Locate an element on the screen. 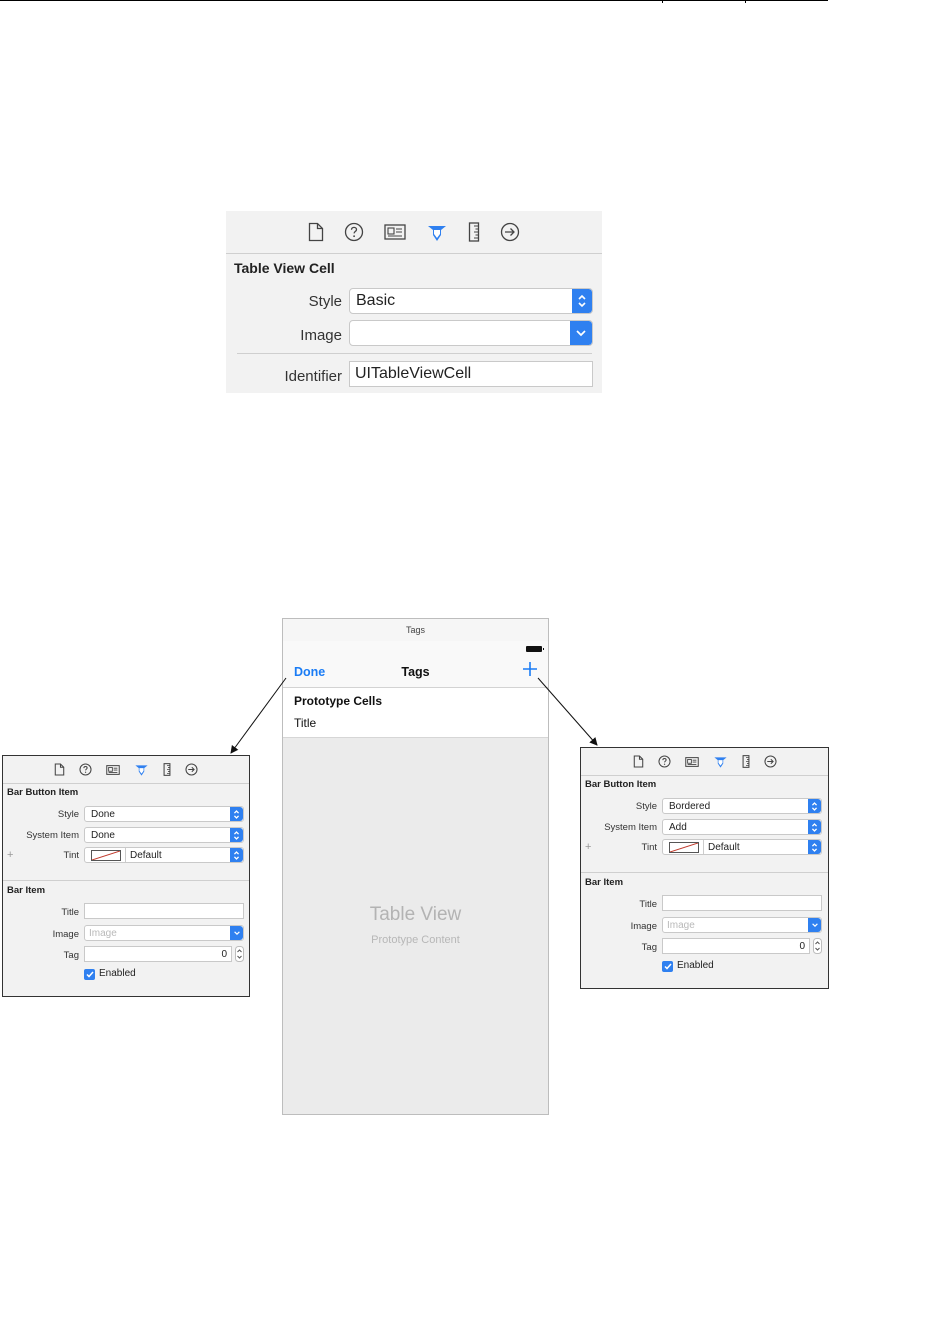  arrow-to-left-inspector is located at coordinates (258, 715).